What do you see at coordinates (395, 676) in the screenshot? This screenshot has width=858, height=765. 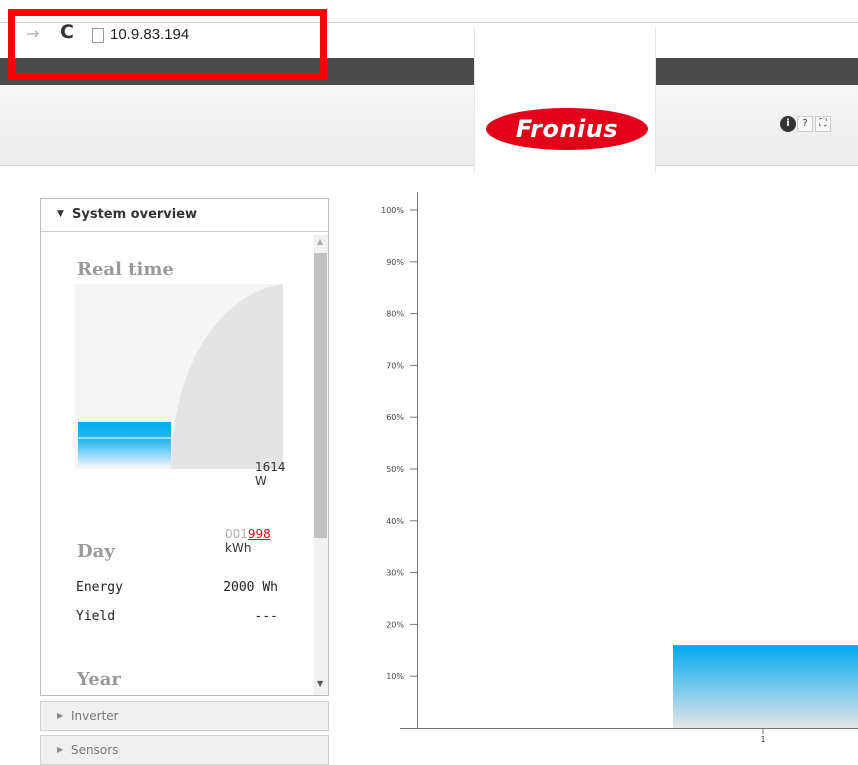 I see `y-tick-label: 10%` at bounding box center [395, 676].